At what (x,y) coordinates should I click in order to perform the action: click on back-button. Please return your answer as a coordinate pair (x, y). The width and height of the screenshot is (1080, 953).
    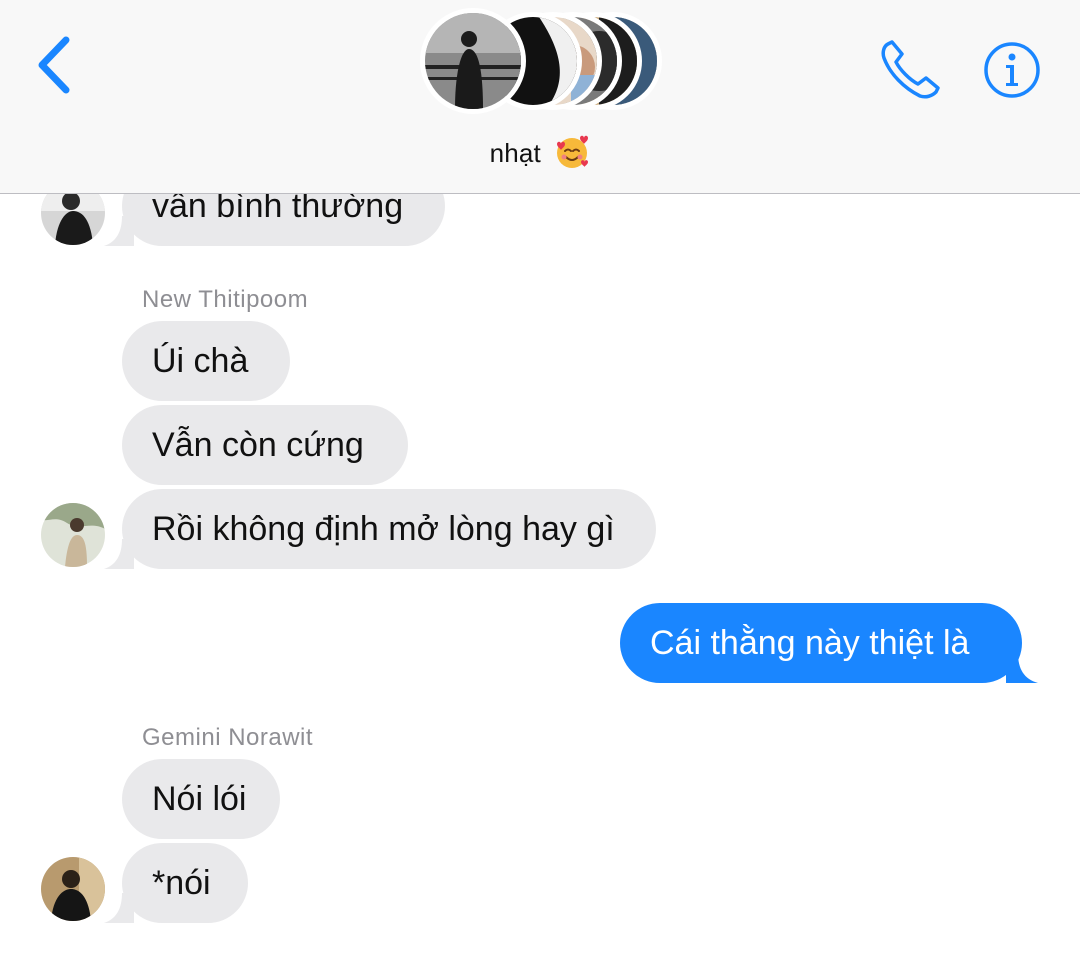
    Looking at the image, I should click on (55, 65).